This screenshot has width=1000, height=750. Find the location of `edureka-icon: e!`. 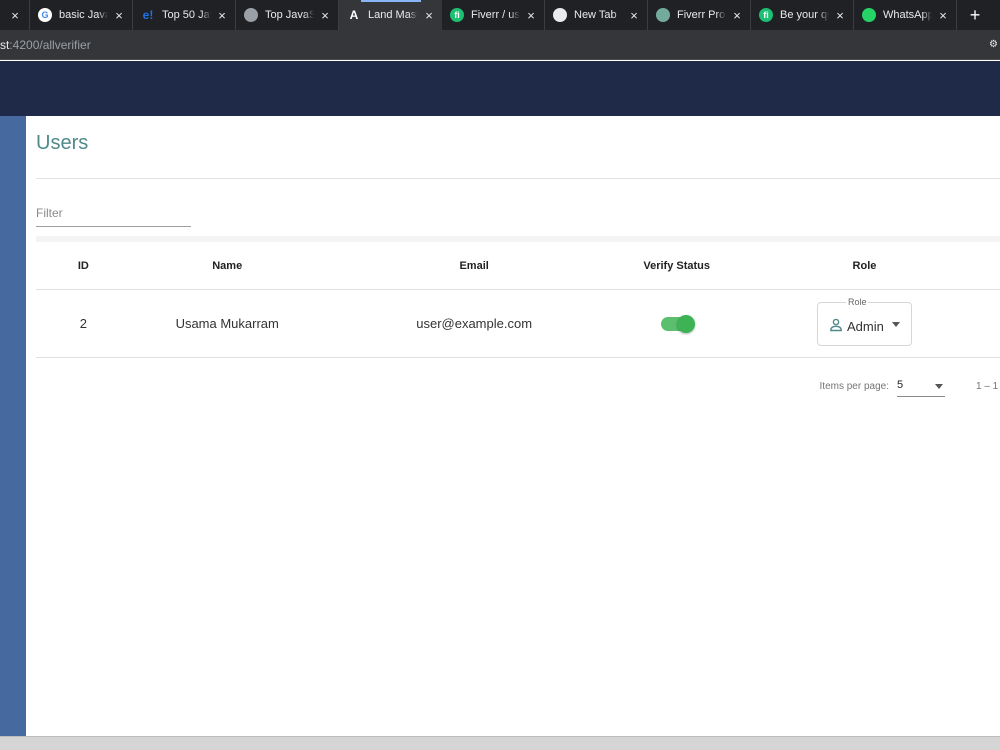

edureka-icon: e! is located at coordinates (148, 15).